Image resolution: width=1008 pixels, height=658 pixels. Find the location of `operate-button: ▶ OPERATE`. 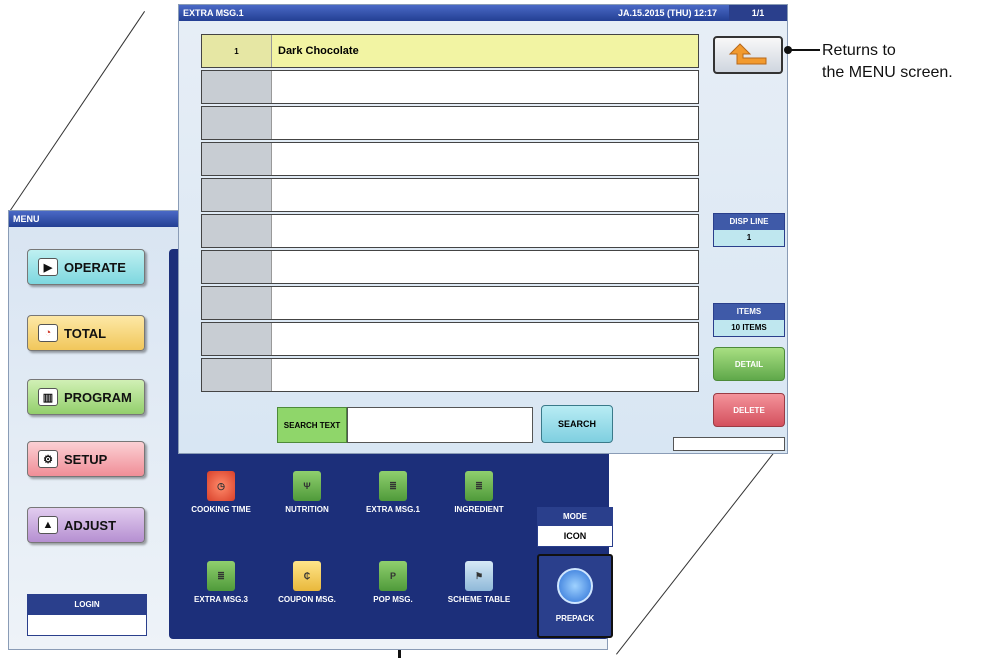

operate-button: ▶ OPERATE is located at coordinates (86, 267).